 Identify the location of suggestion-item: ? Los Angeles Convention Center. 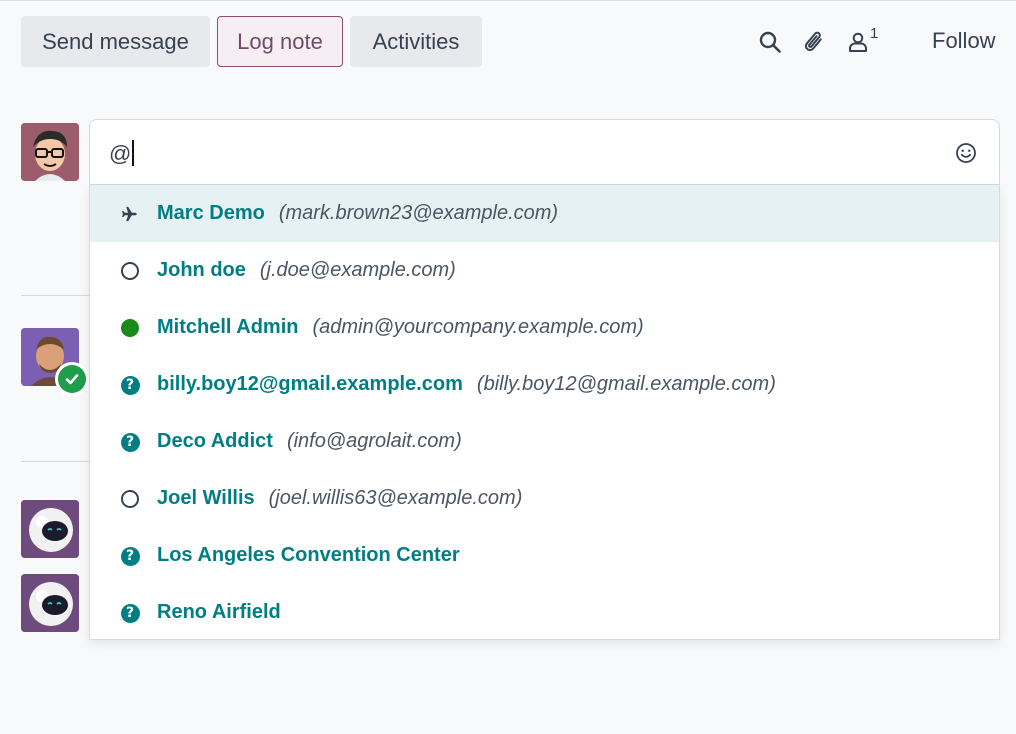
(544, 555).